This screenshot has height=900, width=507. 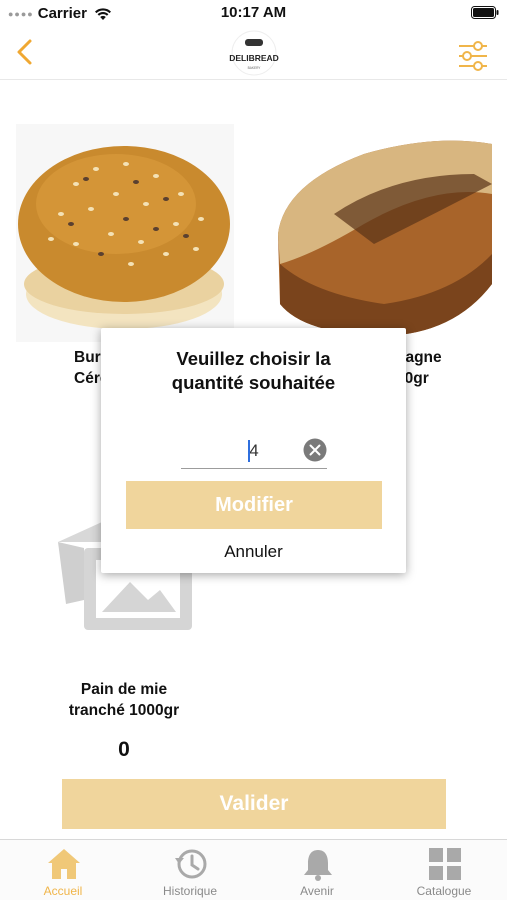 I want to click on product-quantity: 0, so click(x=124, y=749).